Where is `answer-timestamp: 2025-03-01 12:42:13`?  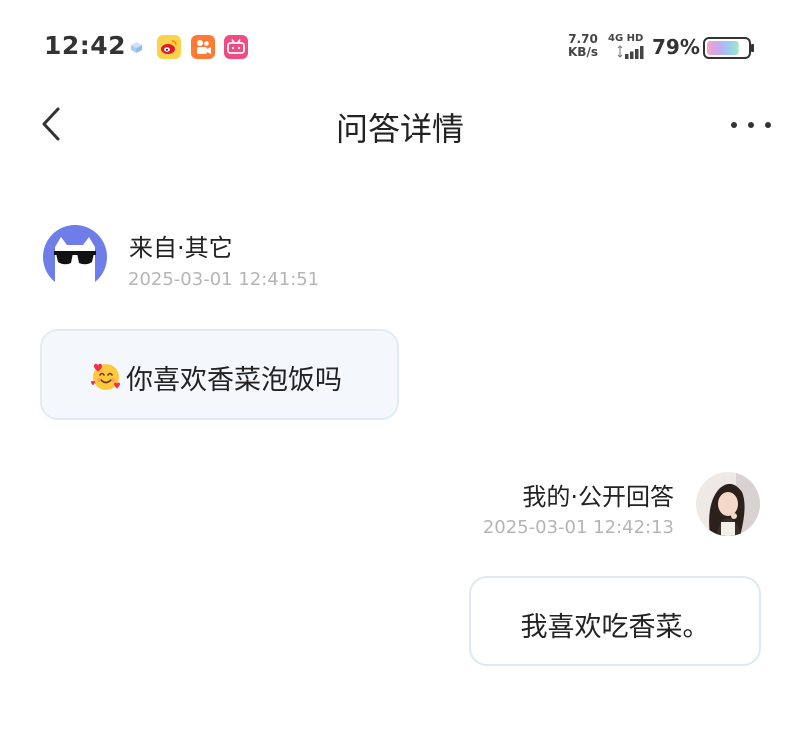 answer-timestamp: 2025-03-01 12:42:13 is located at coordinates (578, 527).